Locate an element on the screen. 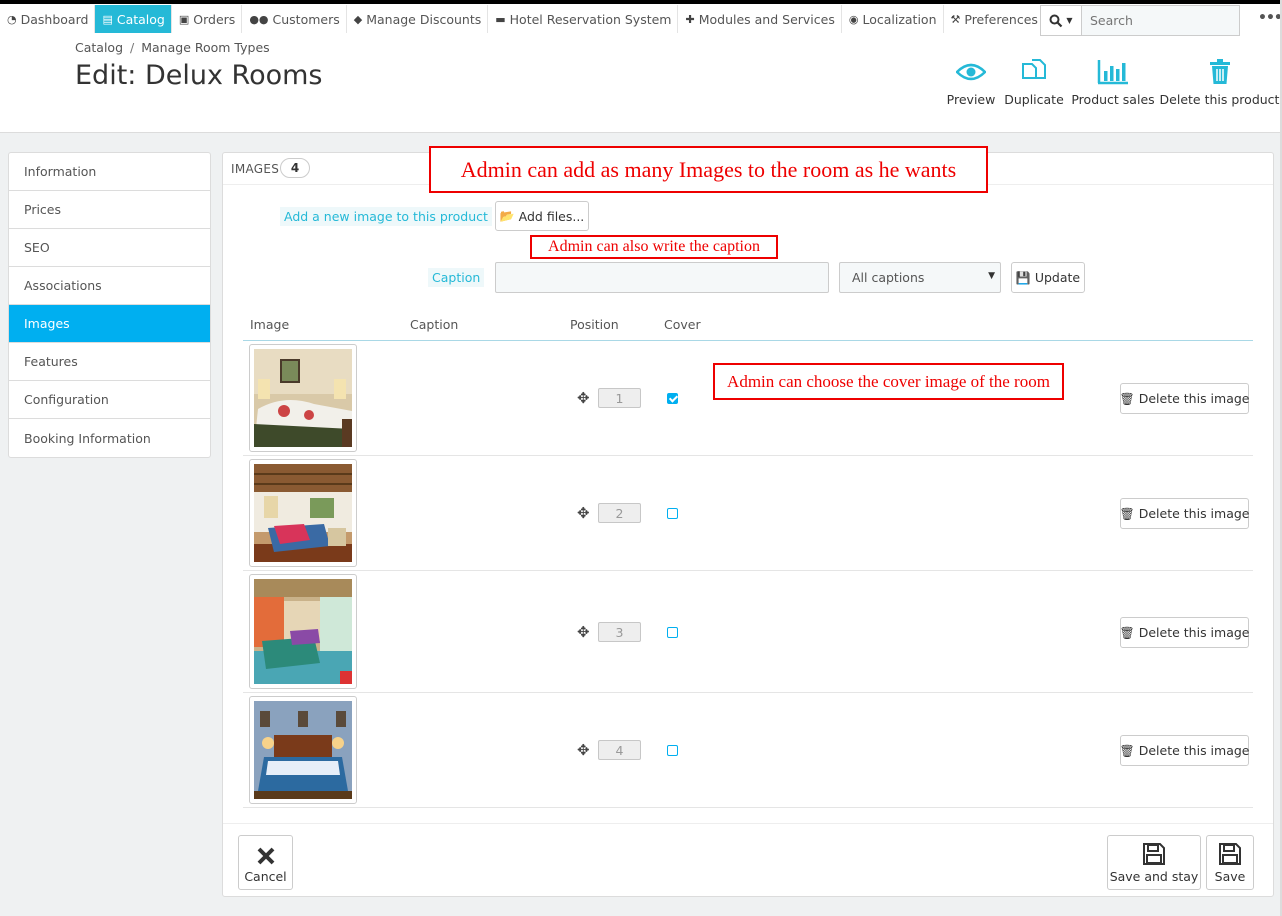 This screenshot has height=916, width=1282. search-icon is located at coordinates (1056, 20).